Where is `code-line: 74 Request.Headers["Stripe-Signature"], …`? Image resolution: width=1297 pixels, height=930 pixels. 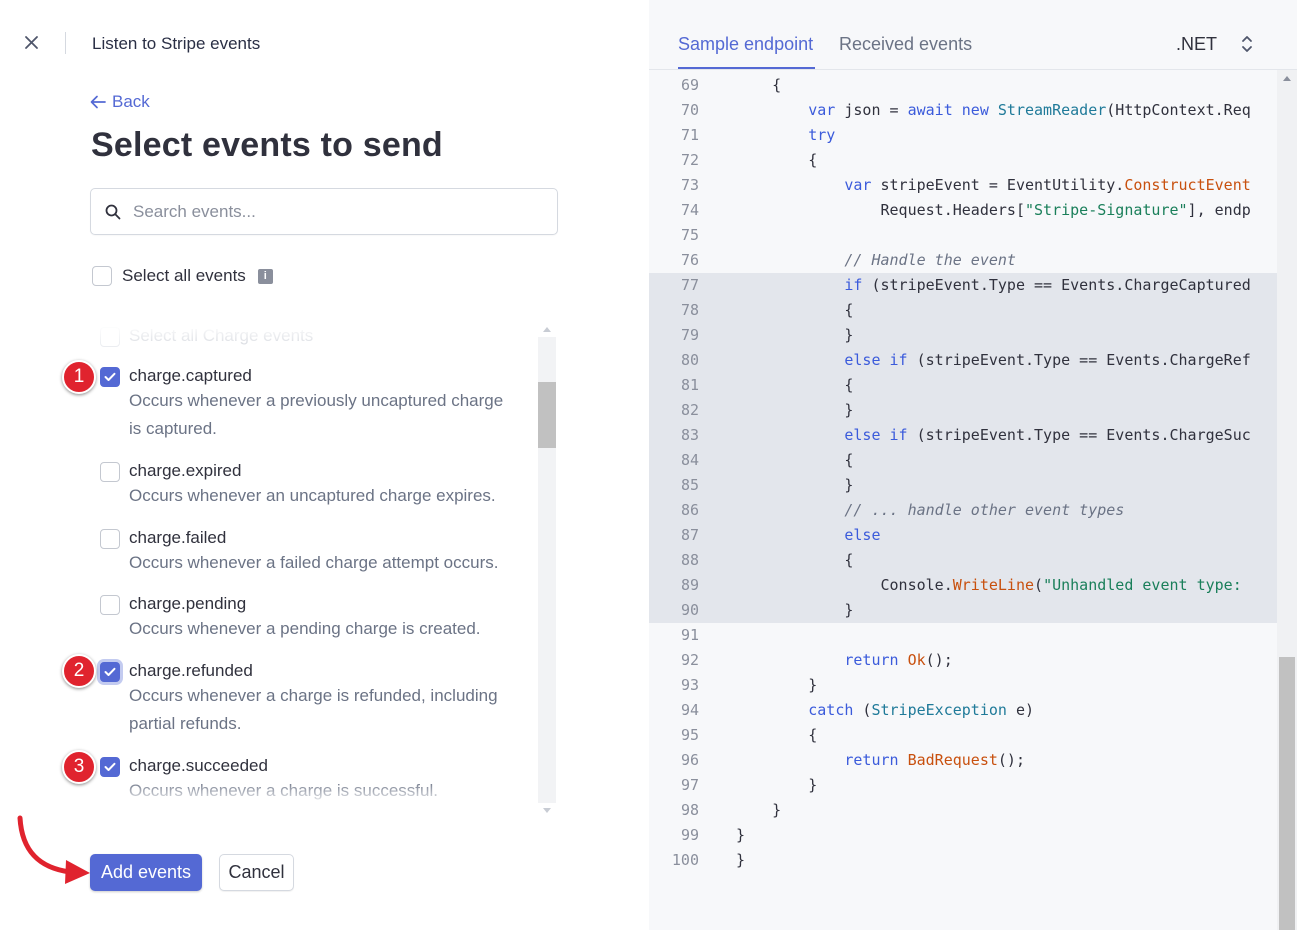
code-line: 74 Request.Headers["Stripe-Signature"], … is located at coordinates (963, 210).